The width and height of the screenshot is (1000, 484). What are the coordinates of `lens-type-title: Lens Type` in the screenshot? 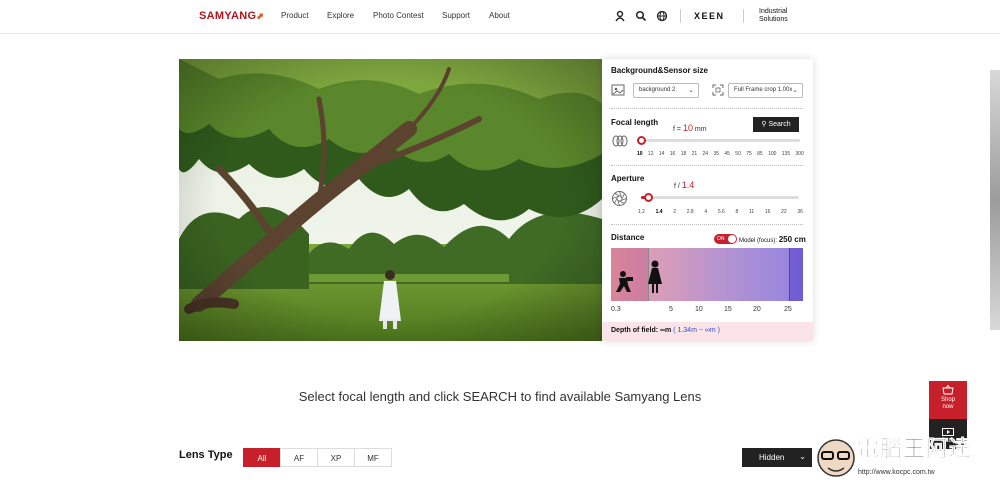 It's located at (206, 455).